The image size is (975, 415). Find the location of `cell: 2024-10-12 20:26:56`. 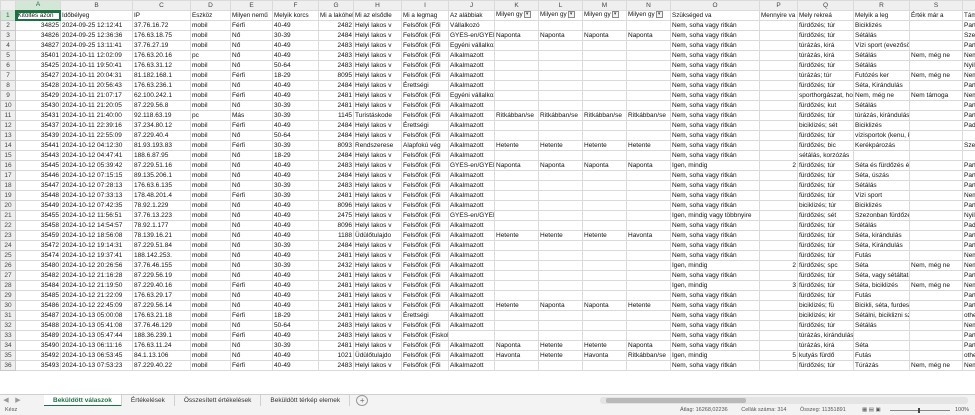

cell: 2024-10-12 20:26:56 is located at coordinates (96, 265).